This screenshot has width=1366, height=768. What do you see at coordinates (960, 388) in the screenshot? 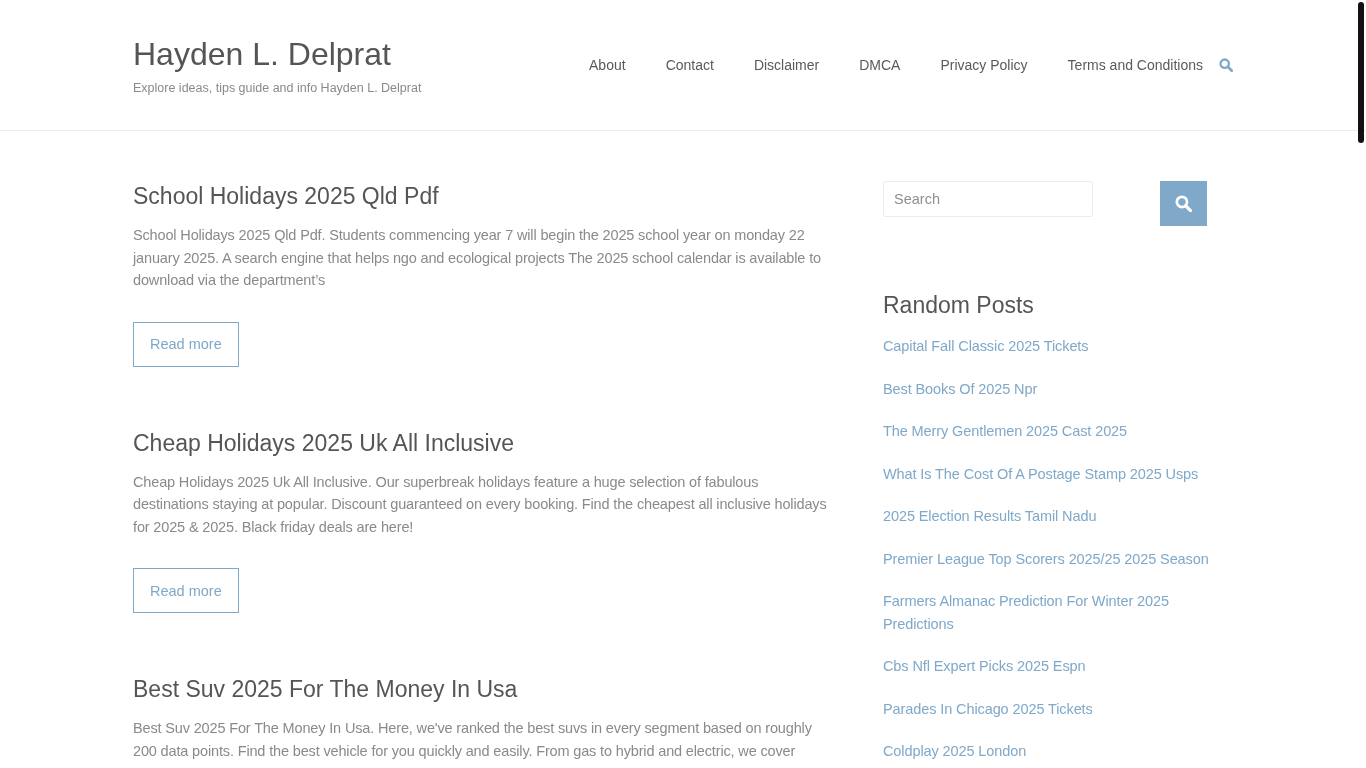
I see `random-post-link: Best Books Of 2025 Npr` at bounding box center [960, 388].